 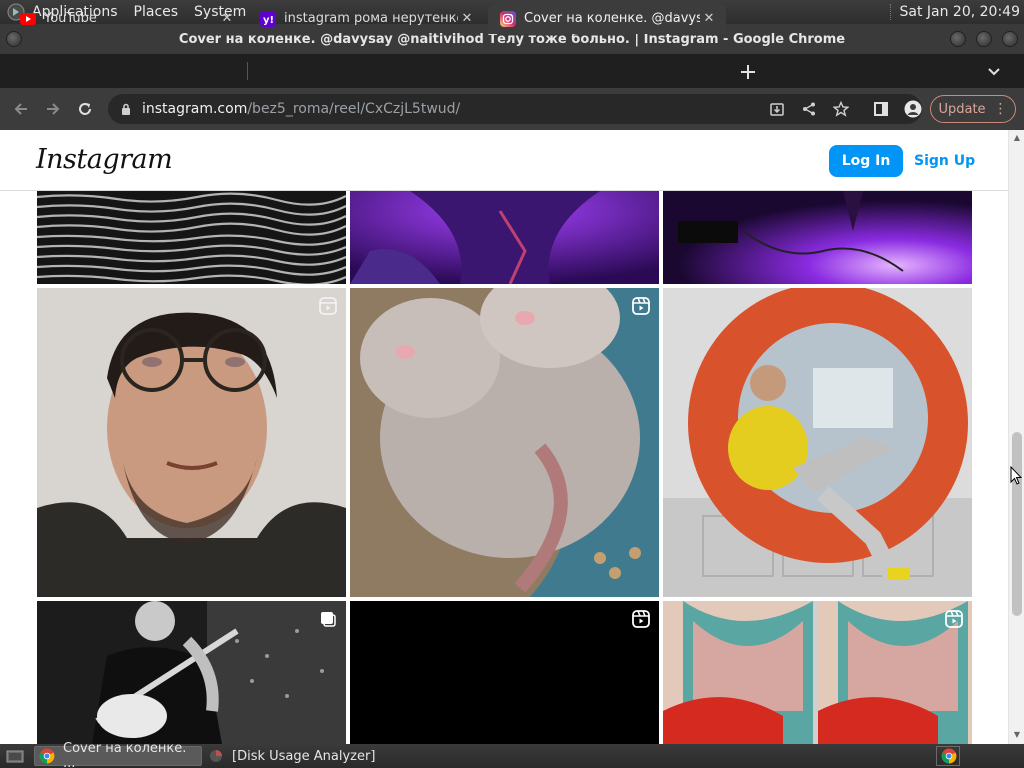 What do you see at coordinates (21, 109) in the screenshot?
I see `back-button` at bounding box center [21, 109].